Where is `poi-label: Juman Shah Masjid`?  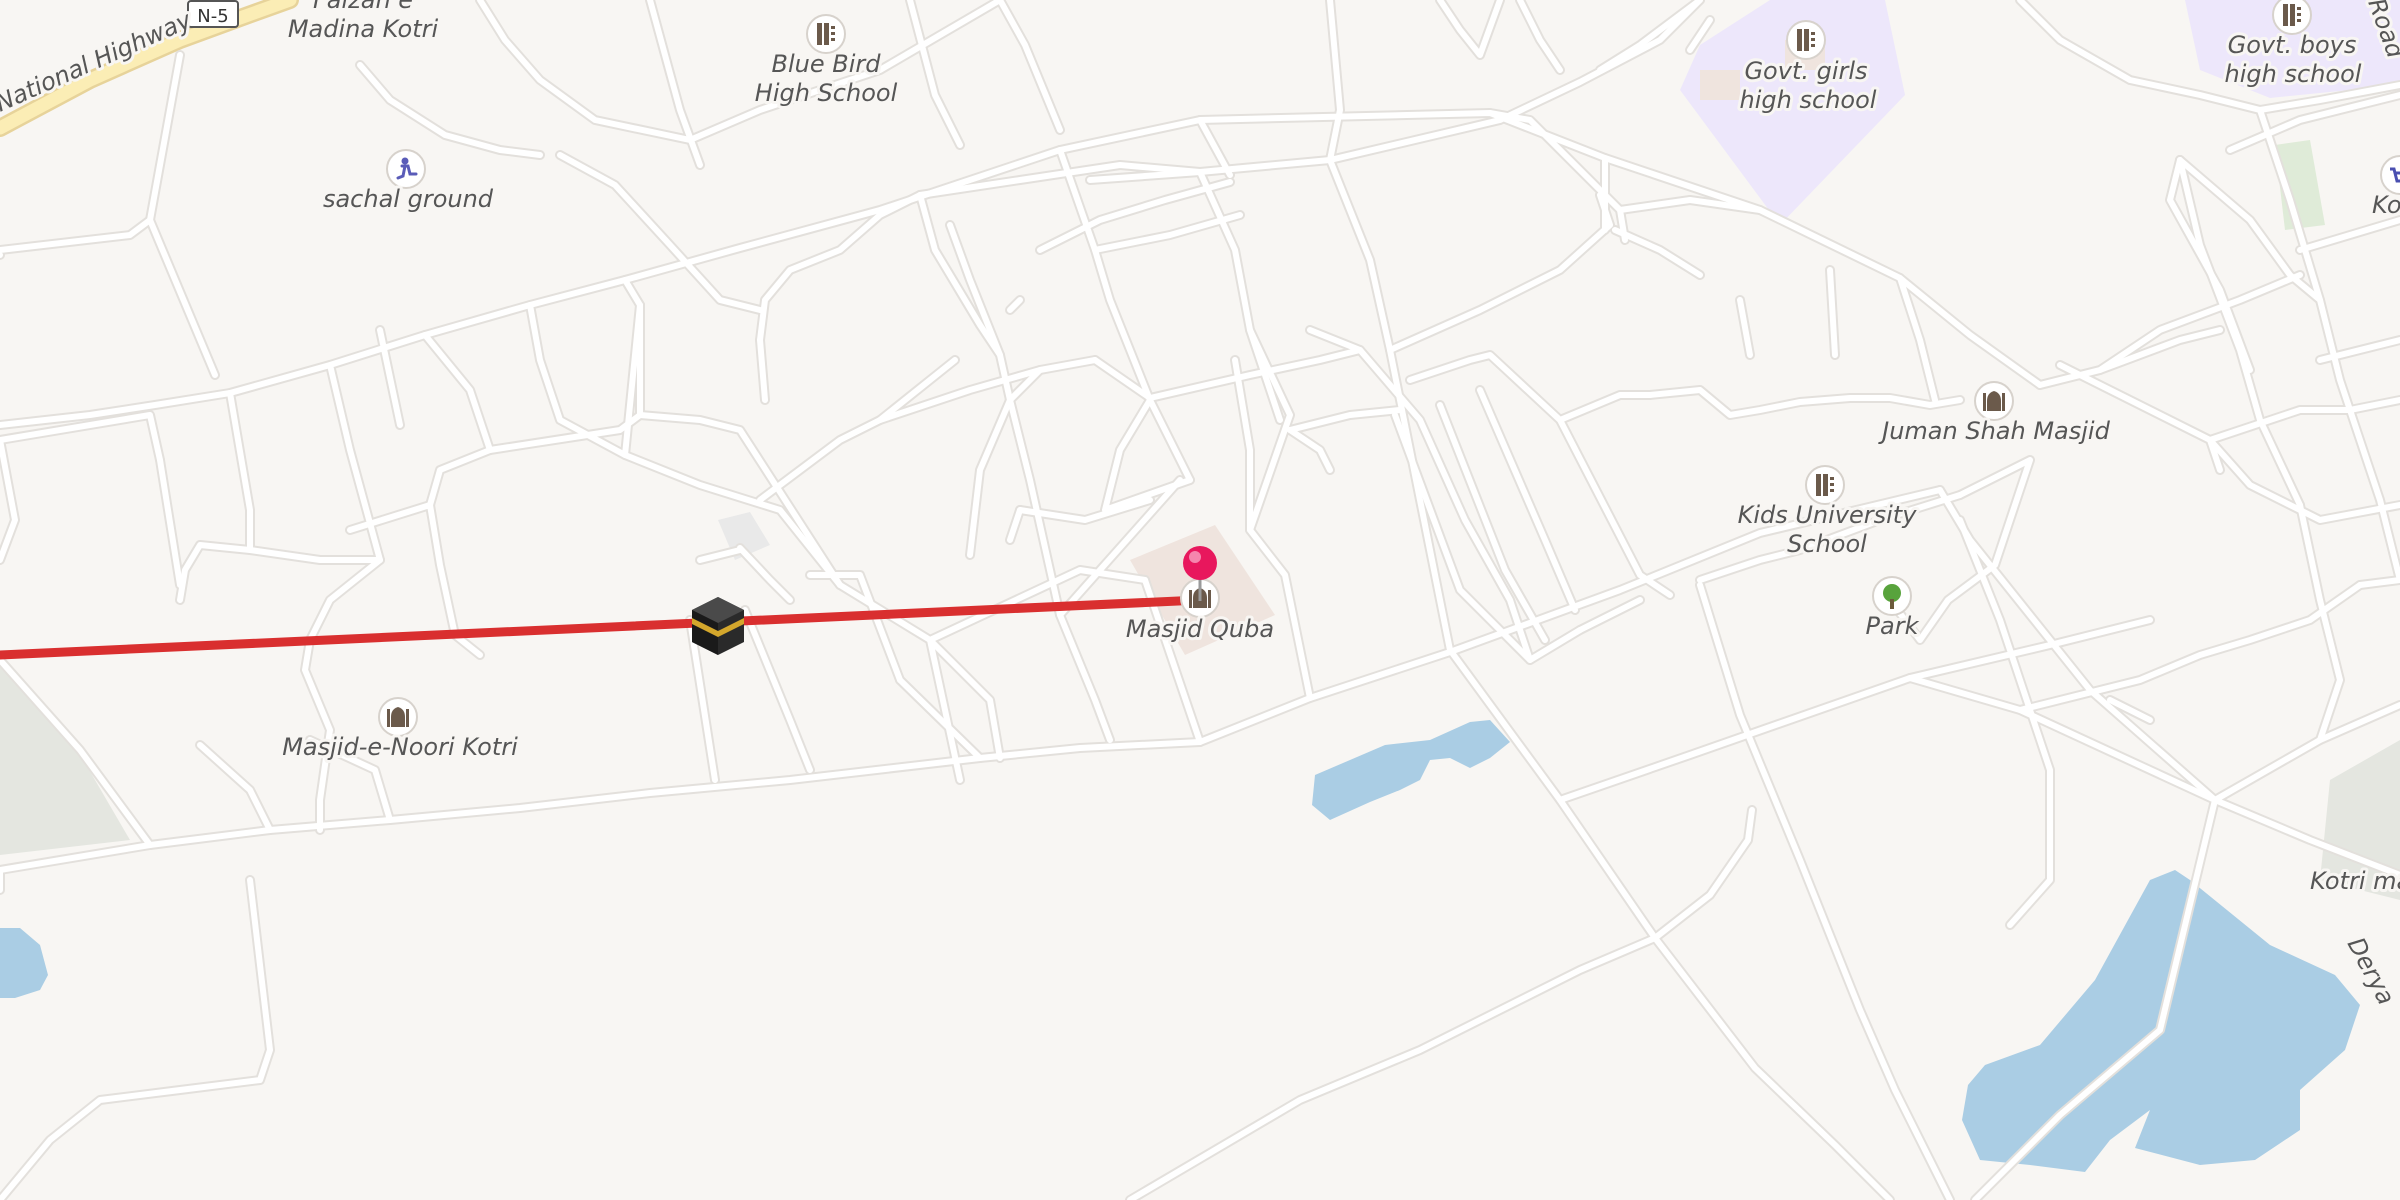 poi-label: Juman Shah Masjid is located at coordinates (1994, 431).